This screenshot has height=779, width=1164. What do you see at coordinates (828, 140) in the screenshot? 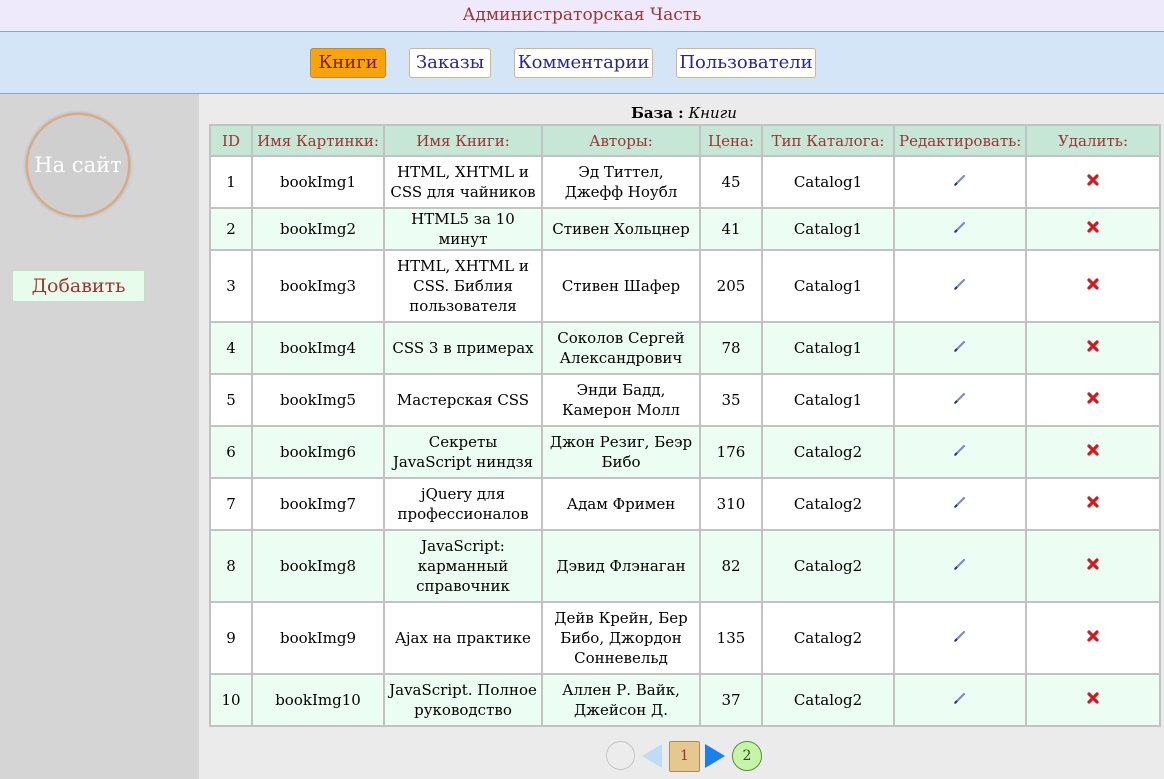
I see `col-header-catalog: Тип Каталога:` at bounding box center [828, 140].